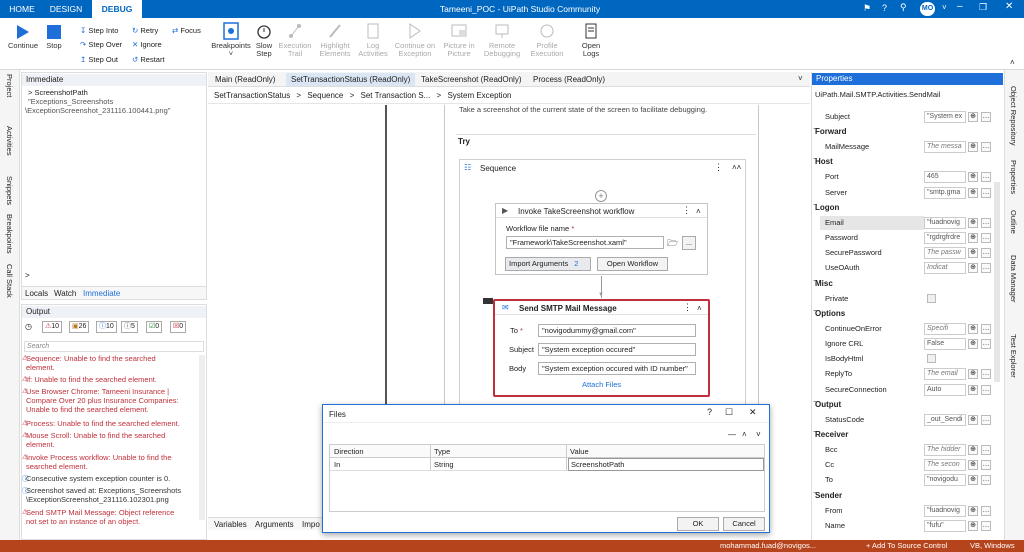  Describe the element at coordinates (945, 117) in the screenshot. I see `property-value-input: "System ex` at that location.